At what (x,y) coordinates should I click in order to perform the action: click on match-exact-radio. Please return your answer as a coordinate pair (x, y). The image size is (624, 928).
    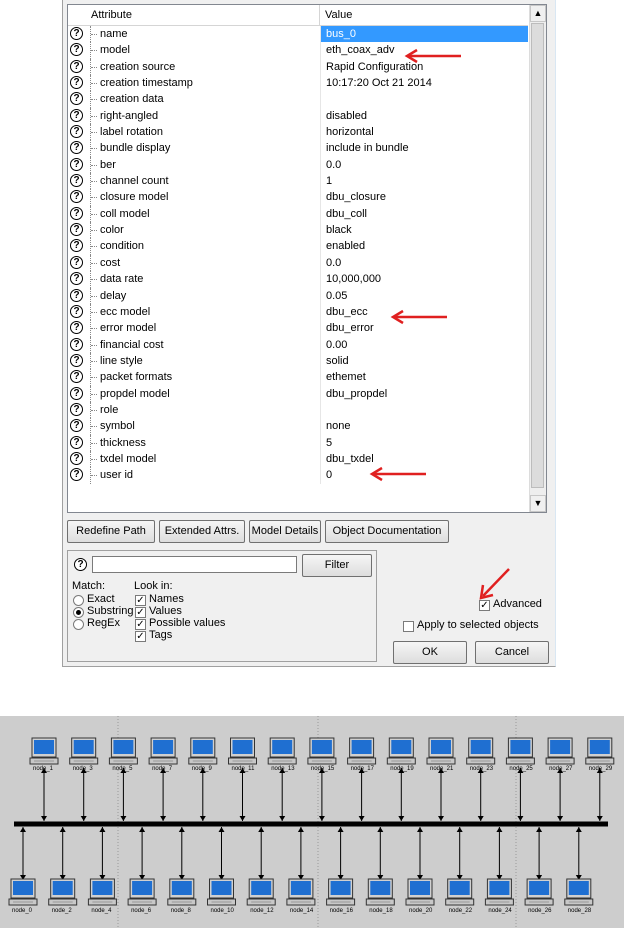
    Looking at the image, I should click on (78, 600).